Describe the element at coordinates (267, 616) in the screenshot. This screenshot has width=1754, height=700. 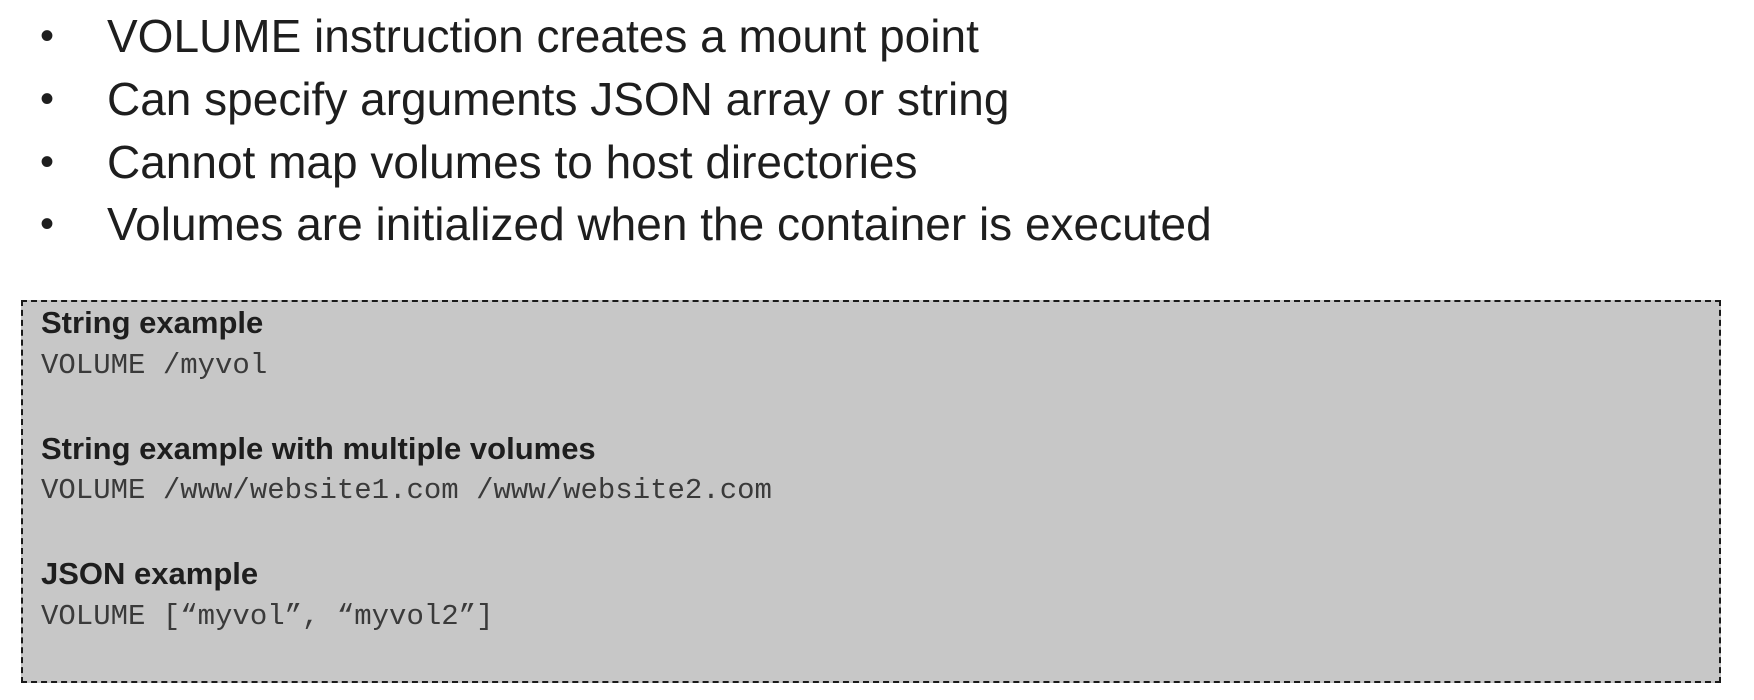
I see `example-code: VOLUME [“myvol”, “myvol2”]` at that location.